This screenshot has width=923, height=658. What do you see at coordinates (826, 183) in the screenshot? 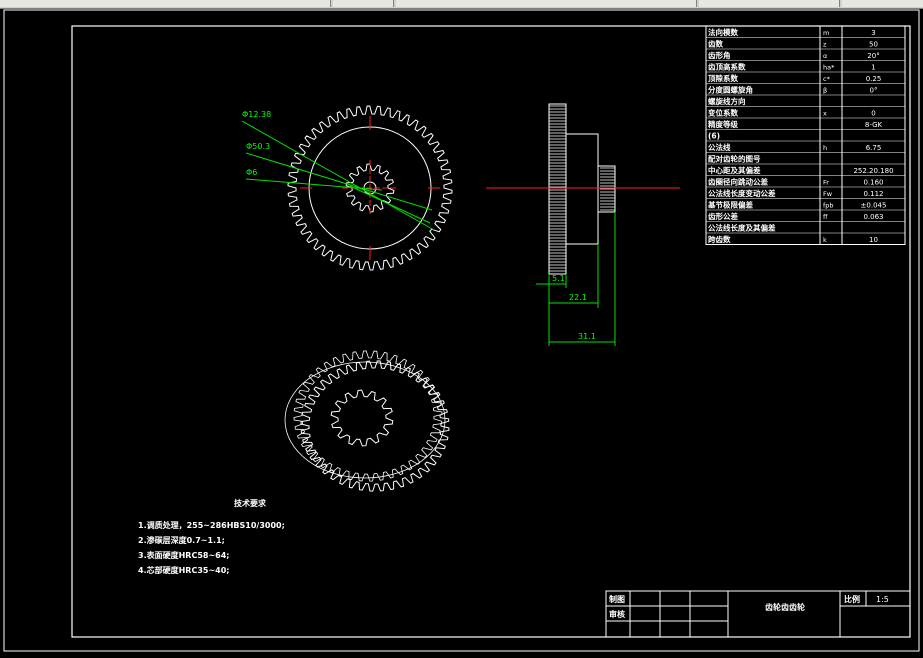
I see `table-row-symbol: Fr` at bounding box center [826, 183].